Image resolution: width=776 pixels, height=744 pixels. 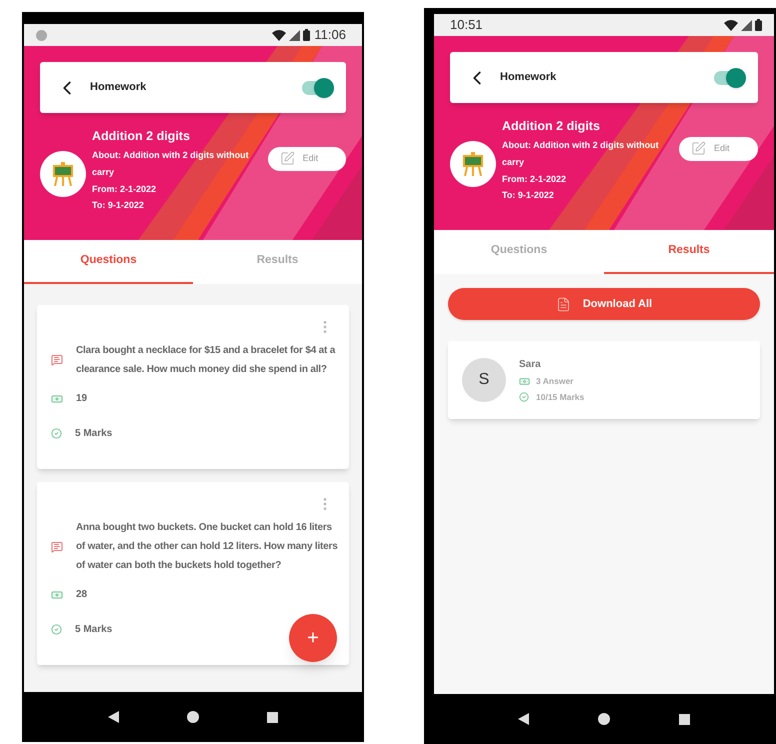 What do you see at coordinates (207, 547) in the screenshot?
I see `question-text: Anna bought two buckets. One bucket can hold 16 liters of water, and the other can hold 12 liters. How many liters of water can both the buckets hold together?` at bounding box center [207, 547].